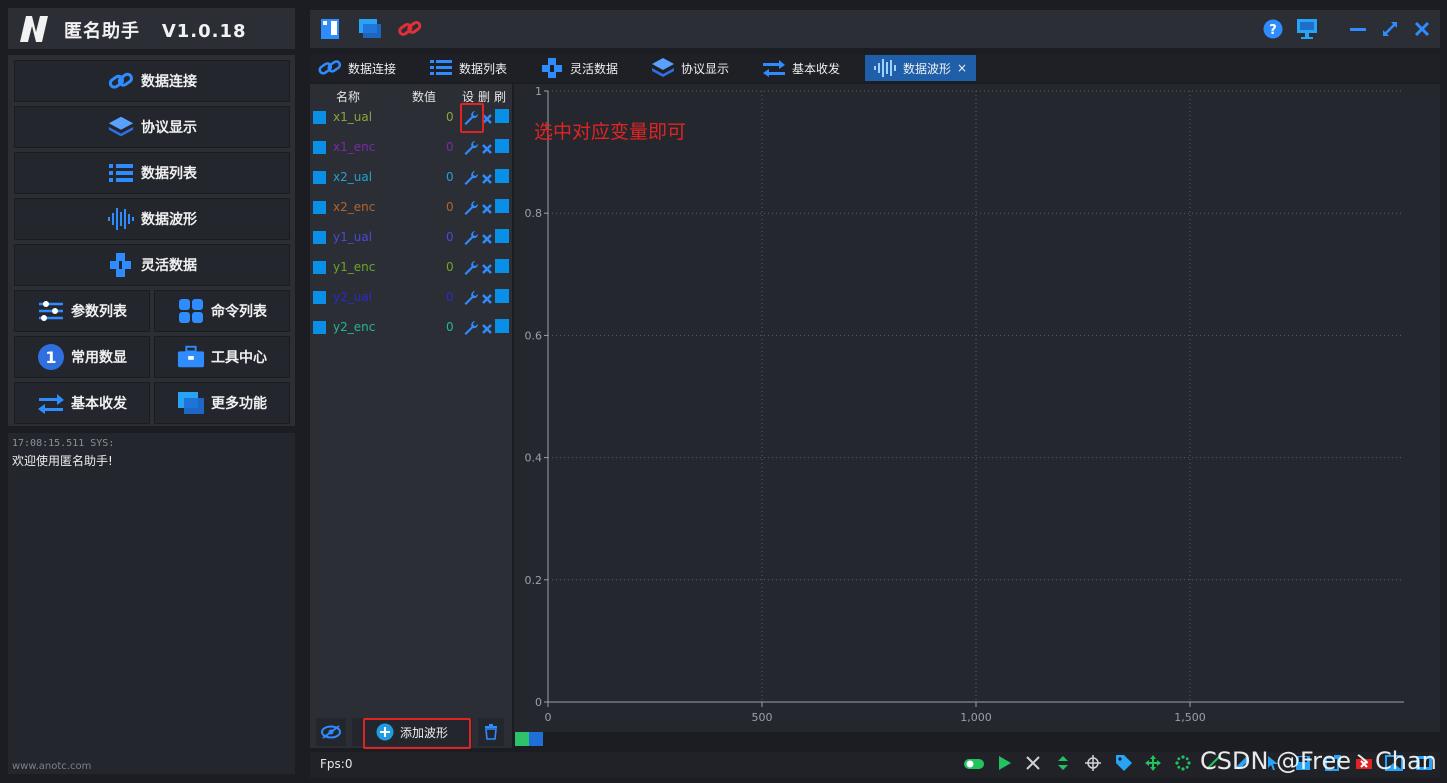 The height and width of the screenshot is (783, 1447). What do you see at coordinates (774, 68) in the screenshot?
I see `transfer-arrows-icon` at bounding box center [774, 68].